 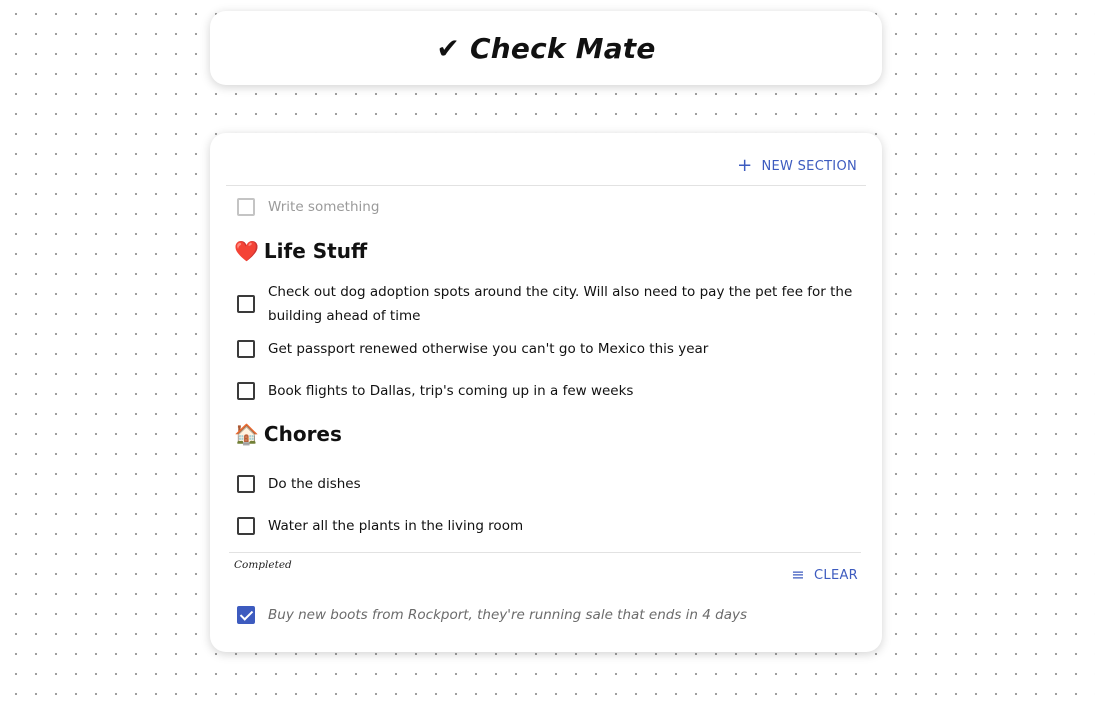 I want to click on app-title: ✔ Check Mate, so click(x=546, y=48).